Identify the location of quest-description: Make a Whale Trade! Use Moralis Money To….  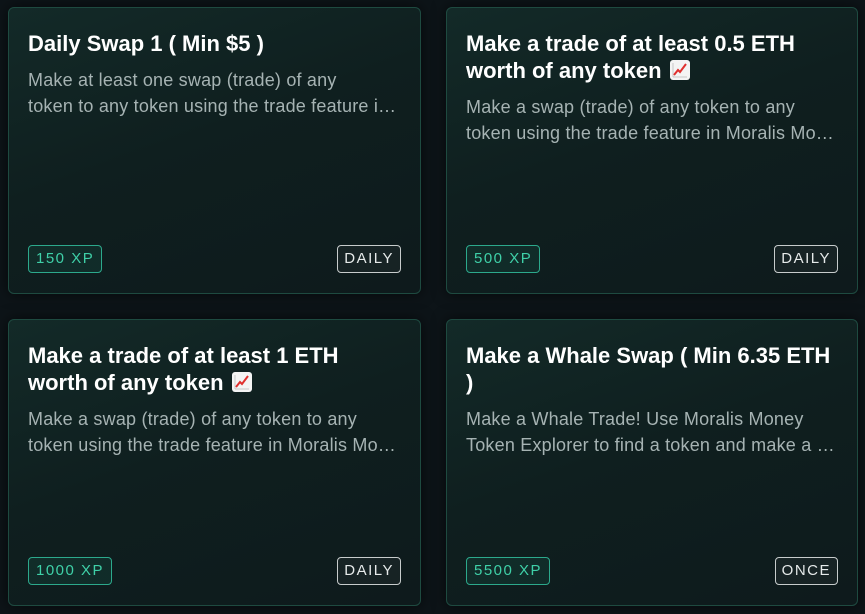
(651, 432).